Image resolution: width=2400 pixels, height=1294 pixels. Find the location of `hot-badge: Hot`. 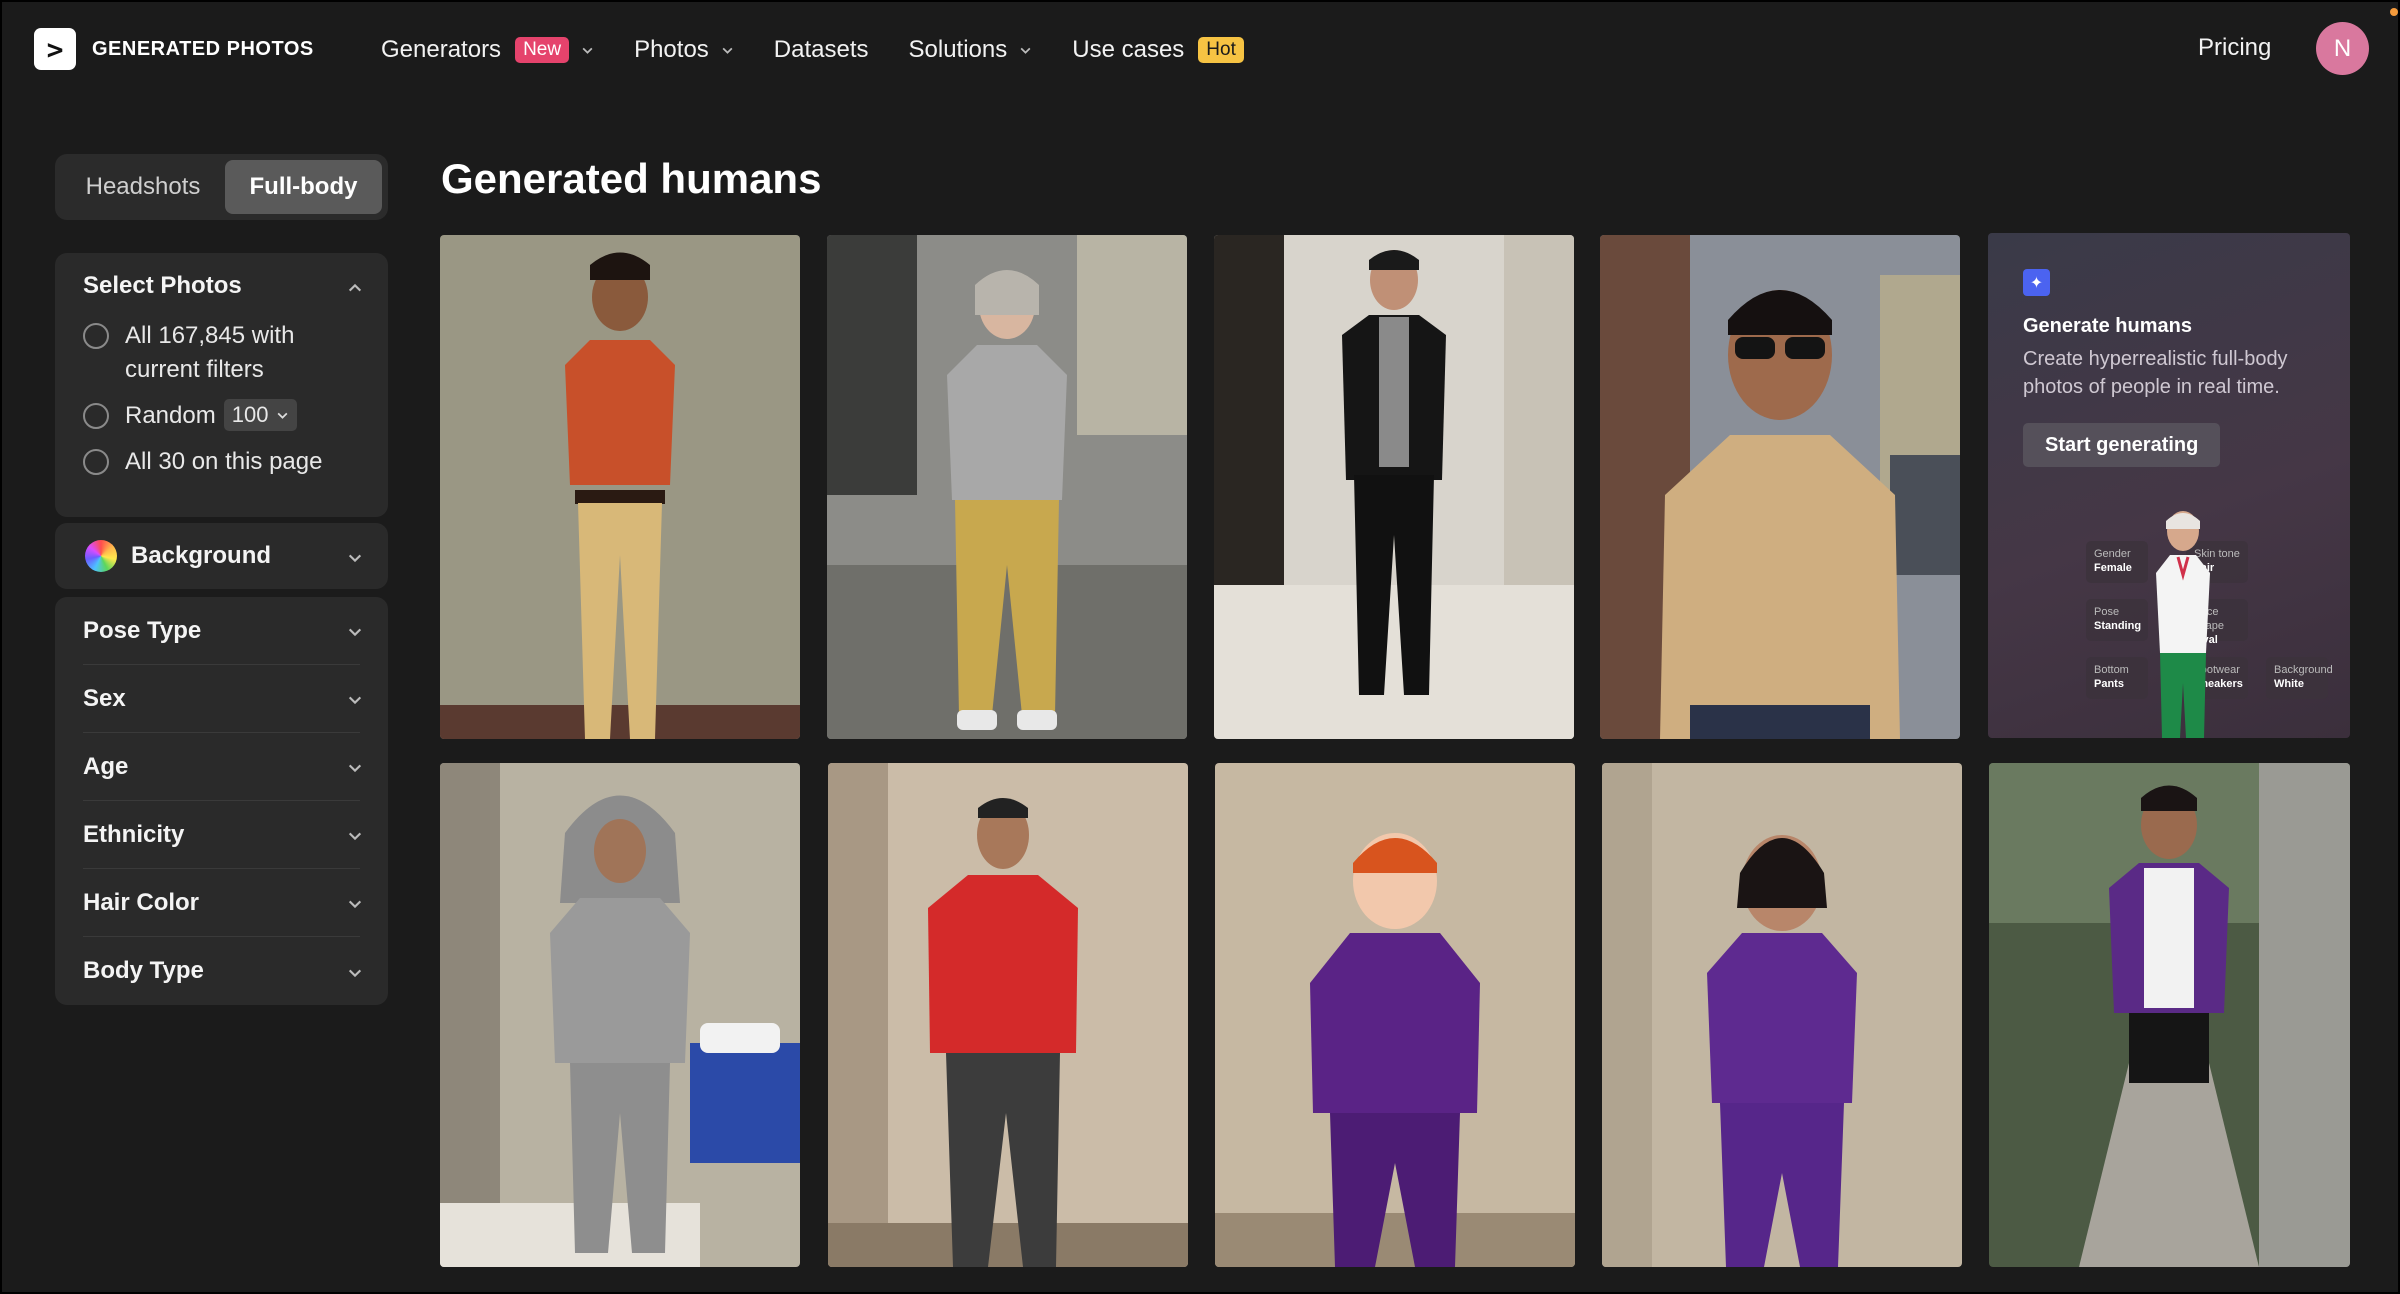

hot-badge: Hot is located at coordinates (1221, 50).